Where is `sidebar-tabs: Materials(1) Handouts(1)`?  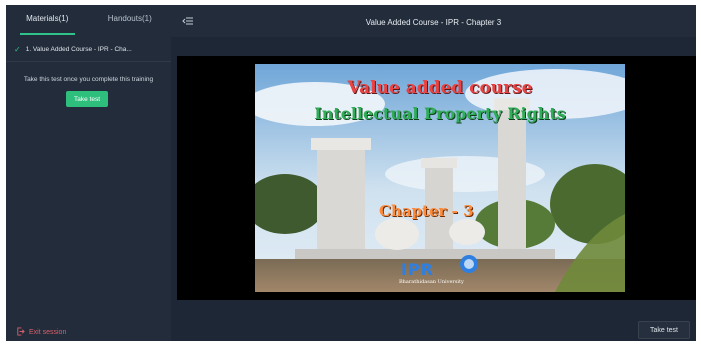 sidebar-tabs: Materials(1) Handouts(1) is located at coordinates (88, 21).